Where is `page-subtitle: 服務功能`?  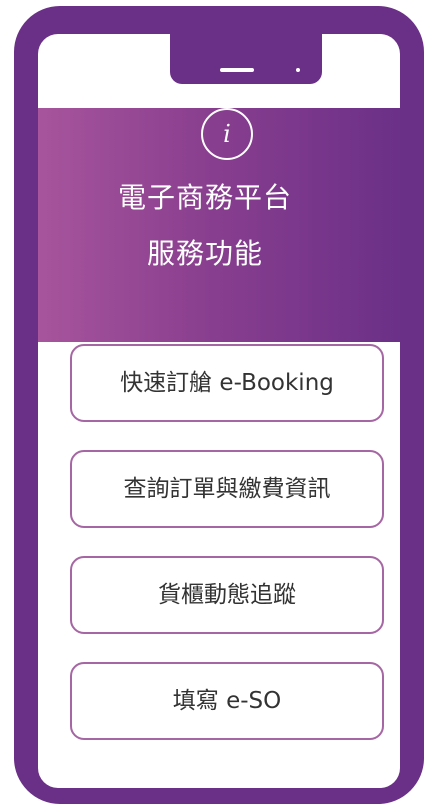 page-subtitle: 服務功能 is located at coordinates (204, 253).